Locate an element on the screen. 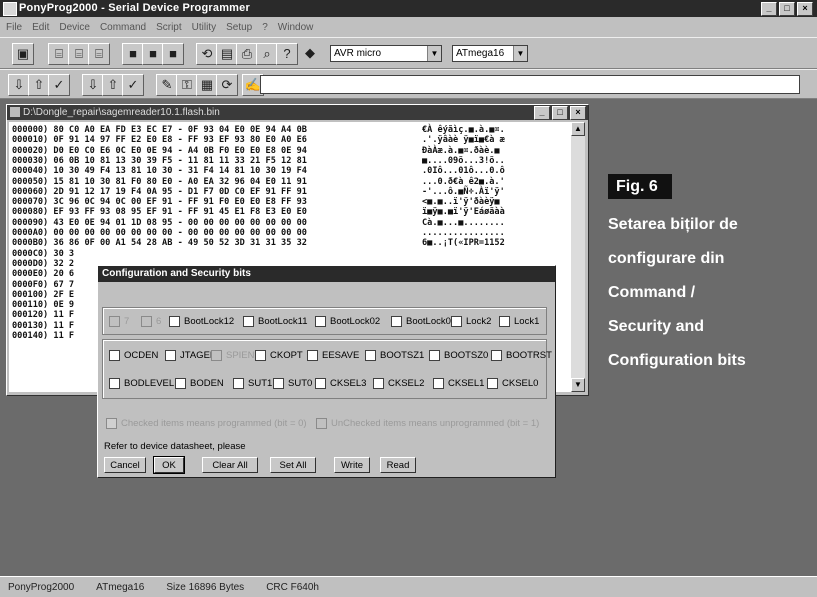 This screenshot has width=817, height=597. help-icon: ? is located at coordinates (287, 54).